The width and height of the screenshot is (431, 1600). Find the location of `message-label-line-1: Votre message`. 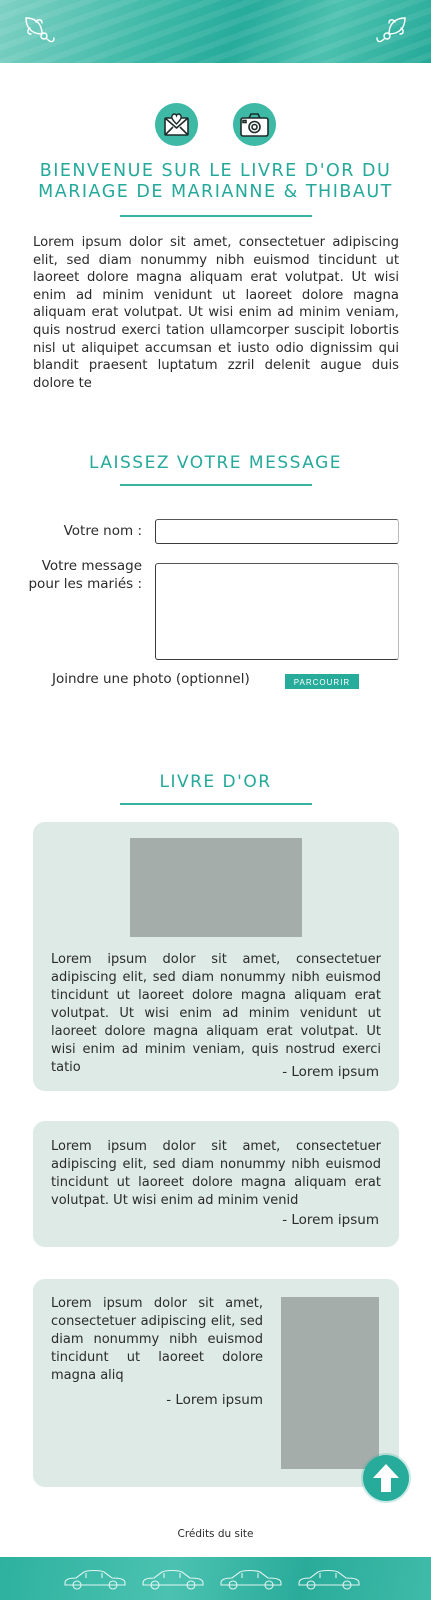

message-label-line-1: Votre message is located at coordinates (91, 566).